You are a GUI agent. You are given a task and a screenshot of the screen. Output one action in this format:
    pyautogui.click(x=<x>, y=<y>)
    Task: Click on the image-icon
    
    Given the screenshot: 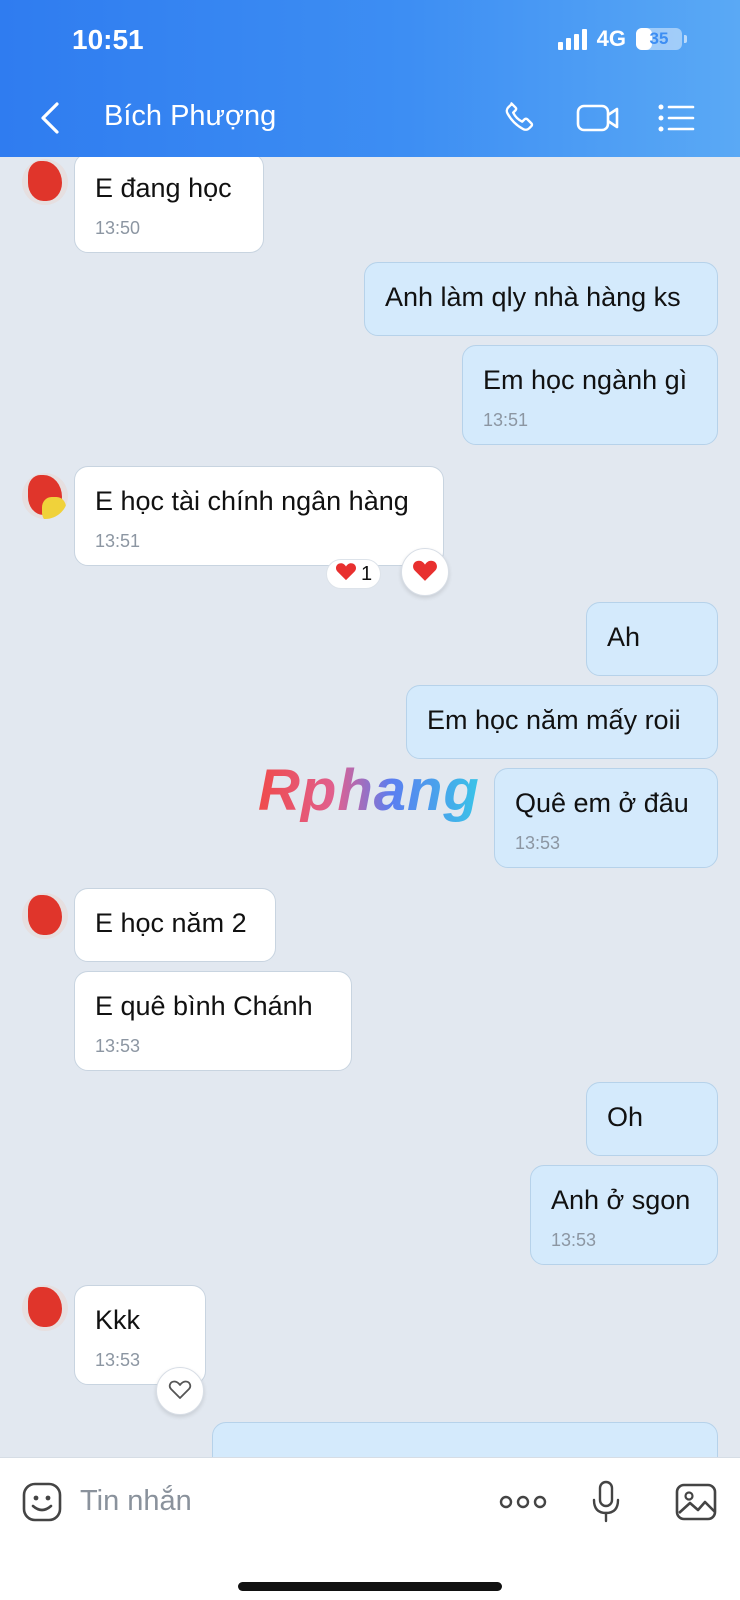 What is the action you would take?
    pyautogui.click(x=696, y=1502)
    